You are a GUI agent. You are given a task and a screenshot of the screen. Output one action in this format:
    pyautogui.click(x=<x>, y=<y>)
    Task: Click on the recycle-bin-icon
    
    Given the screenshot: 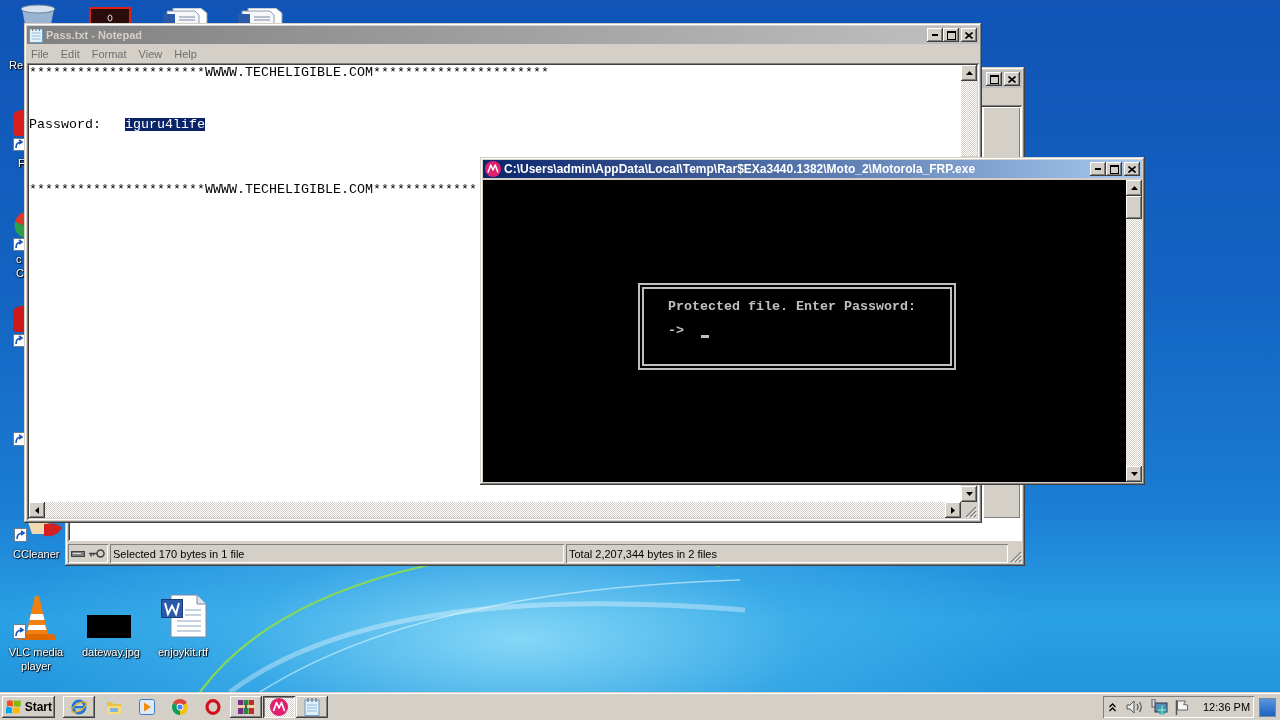 What is the action you would take?
    pyautogui.click(x=38, y=14)
    